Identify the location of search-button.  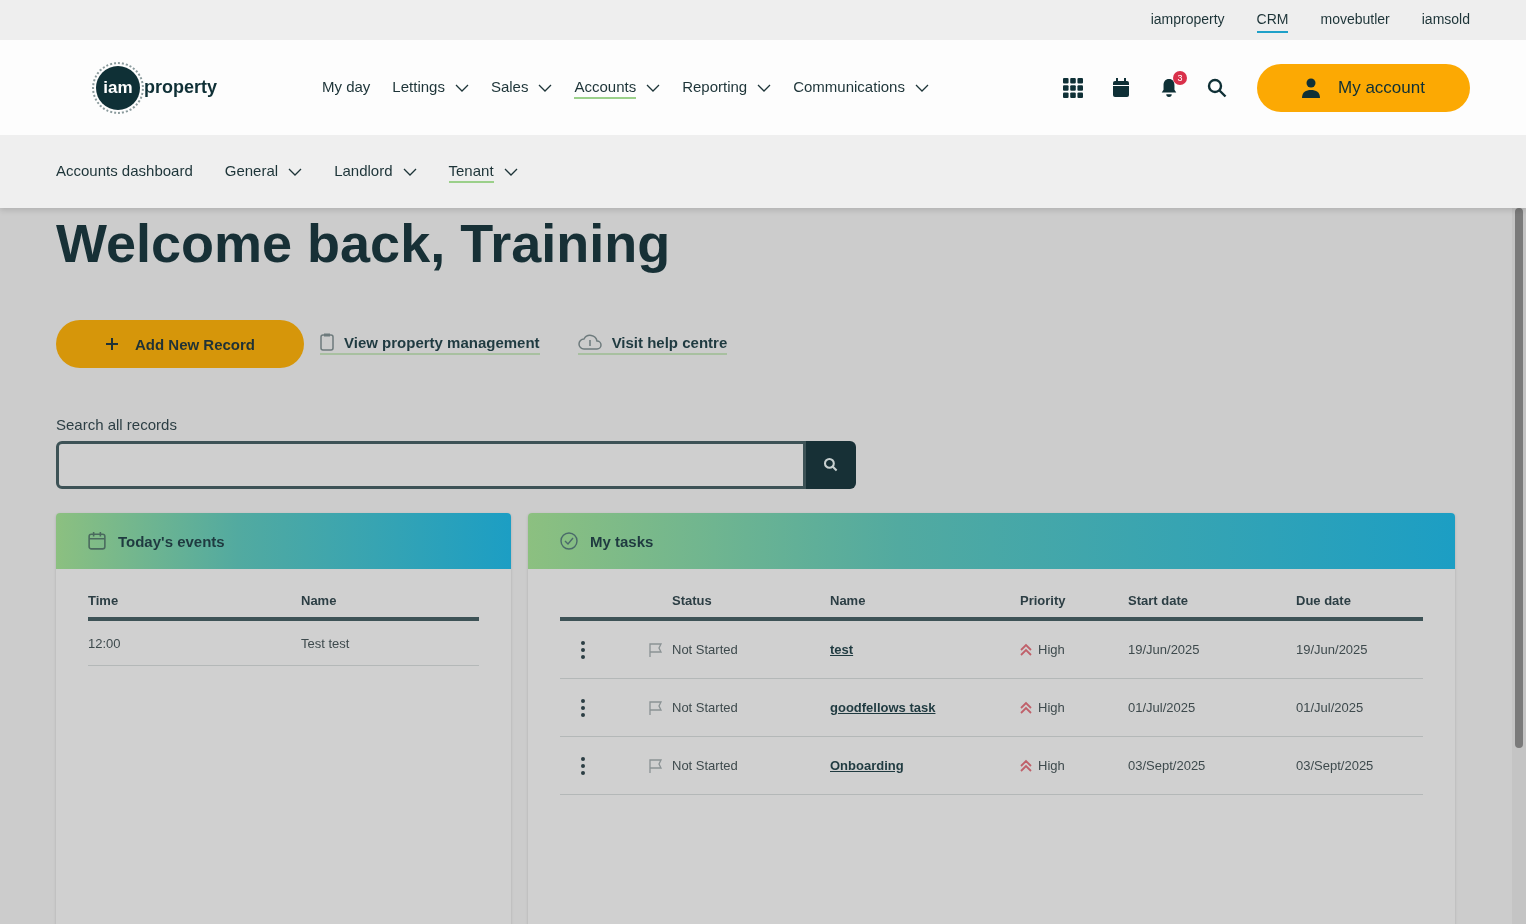
(831, 465).